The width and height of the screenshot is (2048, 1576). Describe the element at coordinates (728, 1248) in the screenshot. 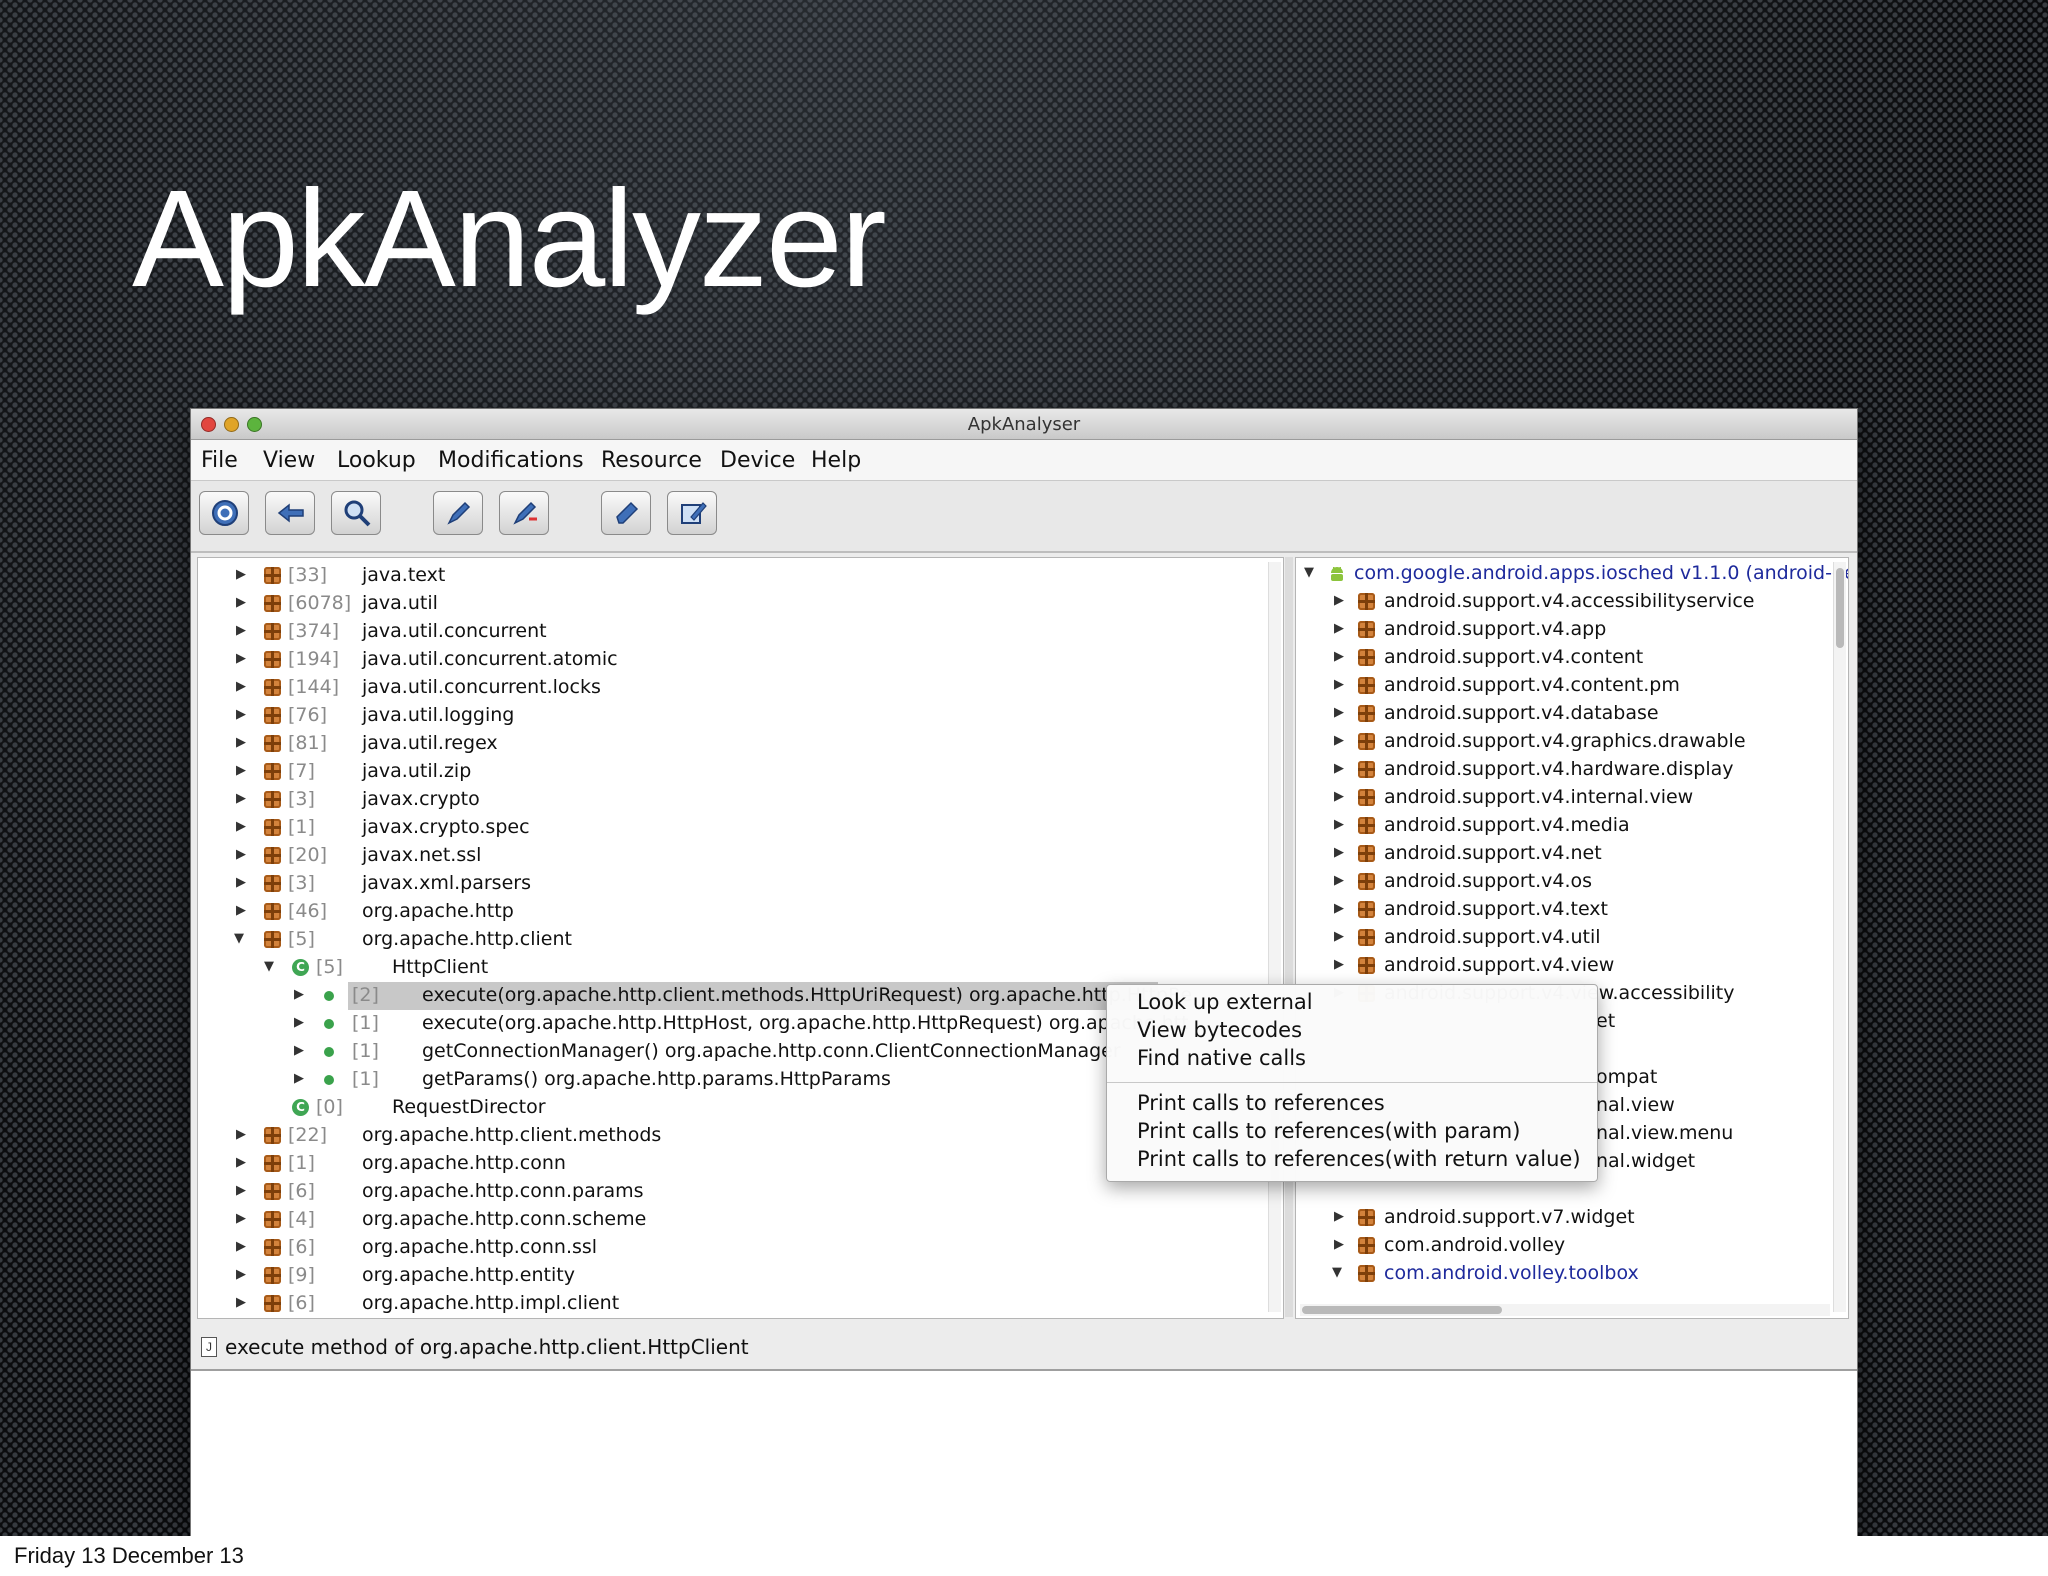

I see `tree-row: ▶ [6] org.apache.http.conn.ssl` at that location.